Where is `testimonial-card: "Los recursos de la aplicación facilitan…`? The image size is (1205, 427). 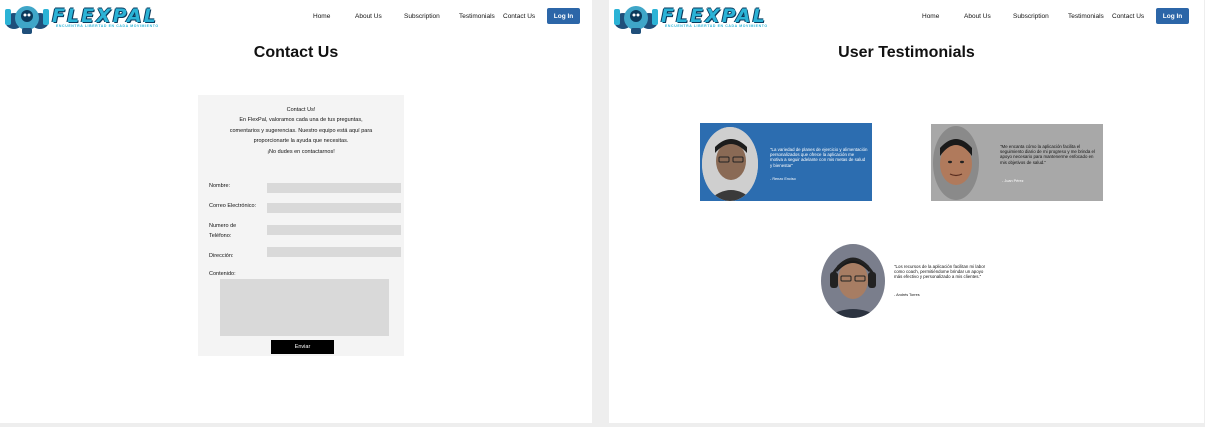 testimonial-card: "Los recursos de la aplicación facilitan… is located at coordinates (911, 282).